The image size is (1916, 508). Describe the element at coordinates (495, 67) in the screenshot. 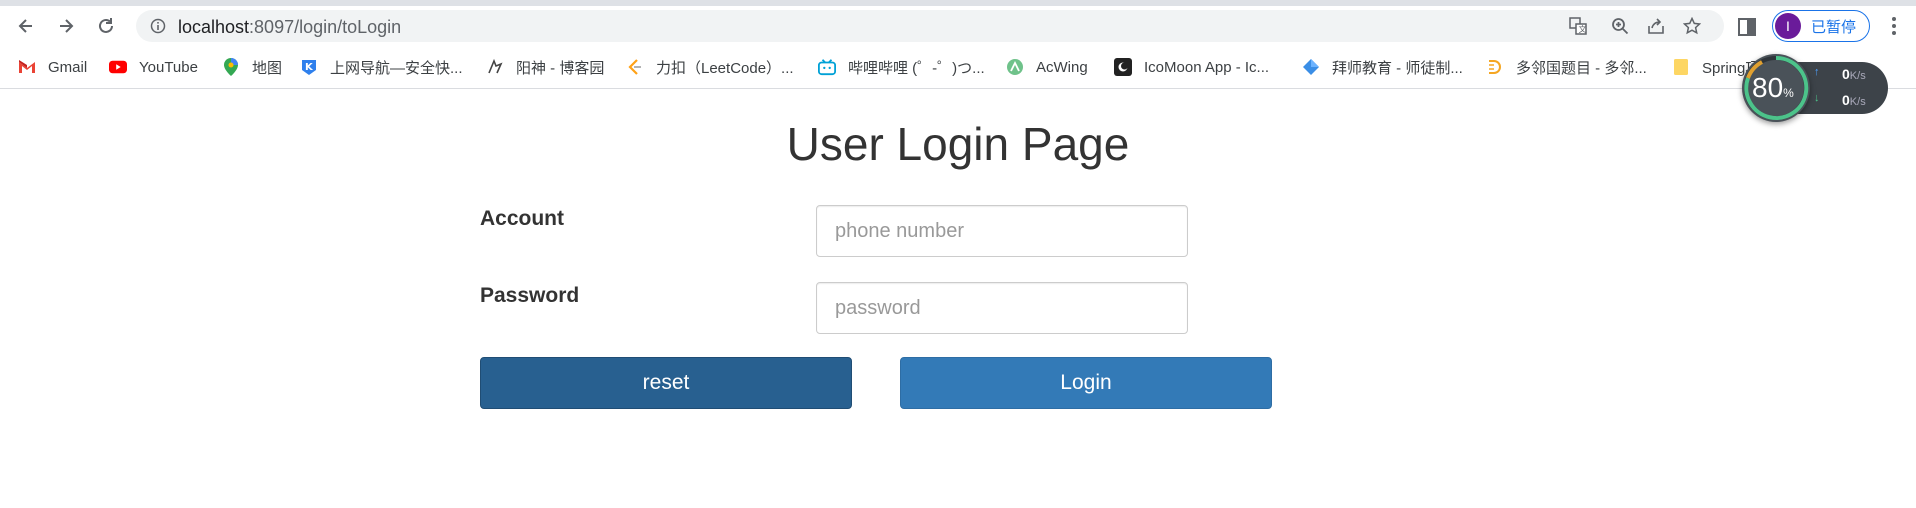

I see `cnblogs-icon` at that location.